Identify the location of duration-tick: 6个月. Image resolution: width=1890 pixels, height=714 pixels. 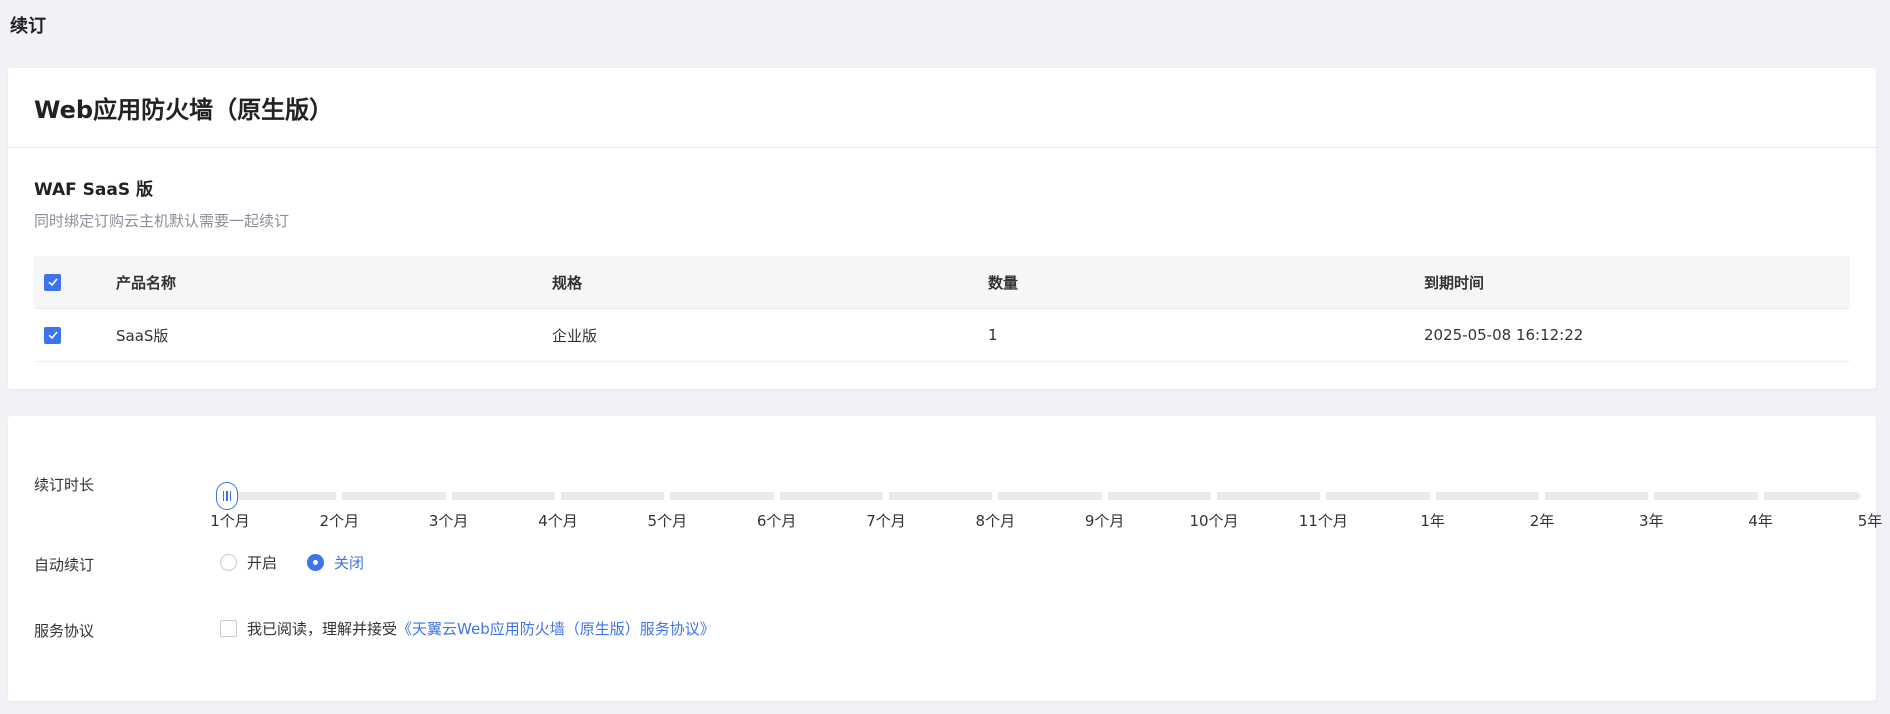
(777, 520).